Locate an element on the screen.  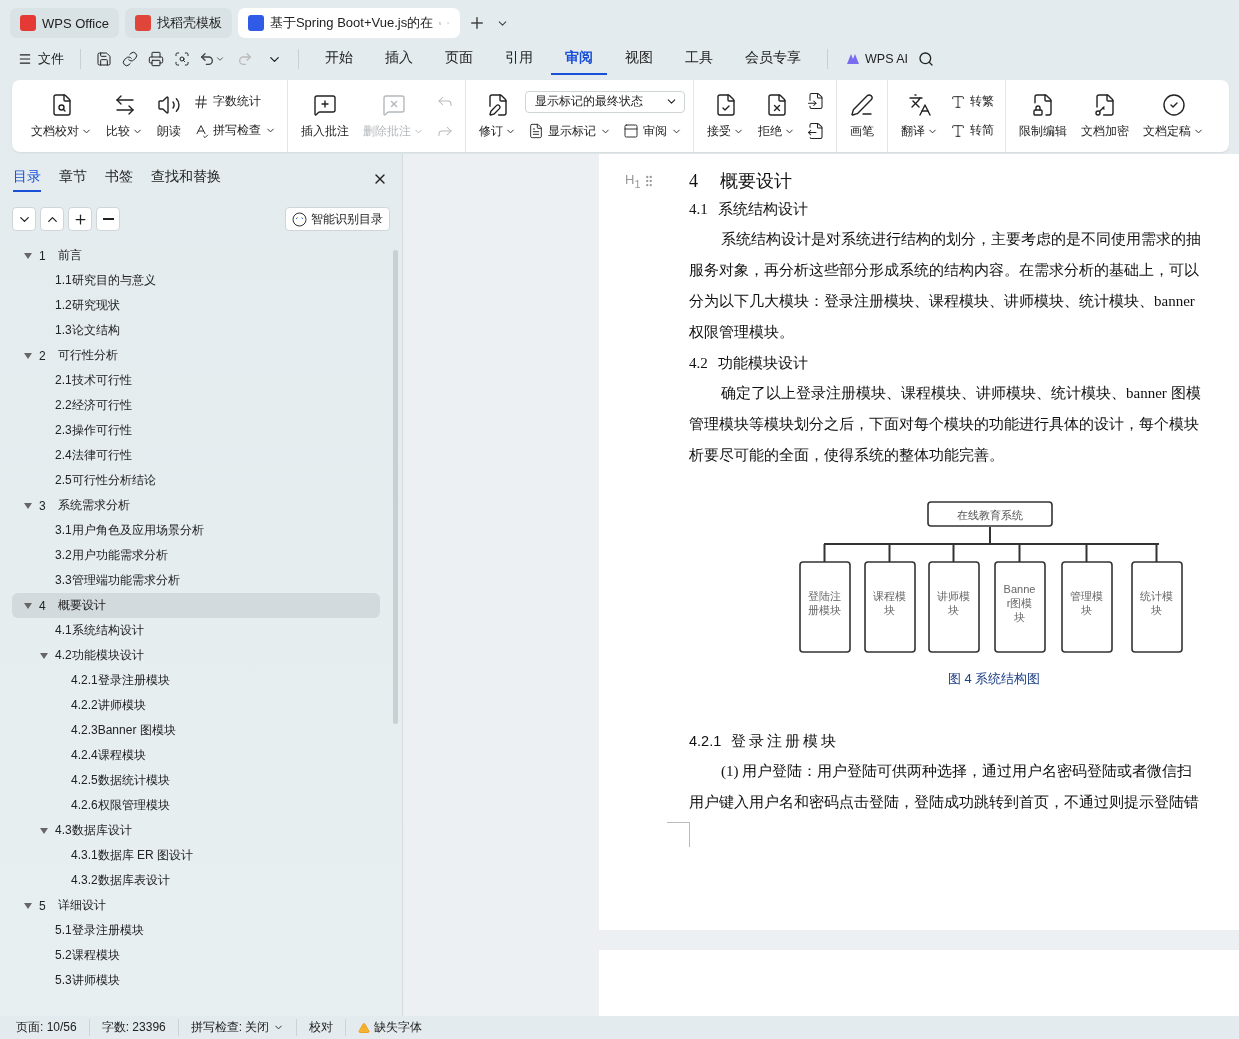
menu-tab: 页面 is located at coordinates (459, 59).